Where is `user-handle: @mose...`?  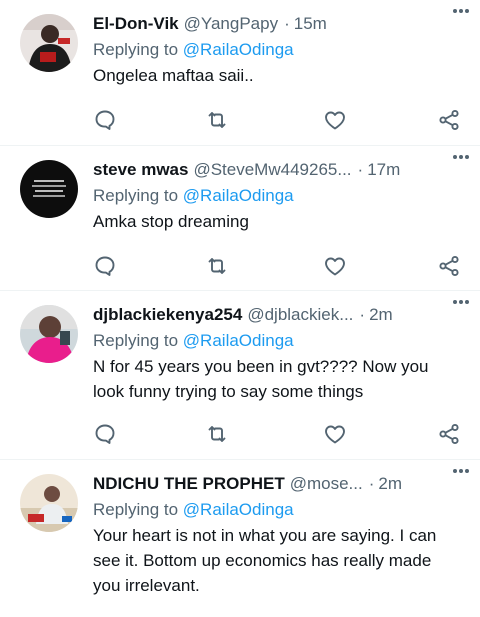
user-handle: @mose... is located at coordinates (326, 484).